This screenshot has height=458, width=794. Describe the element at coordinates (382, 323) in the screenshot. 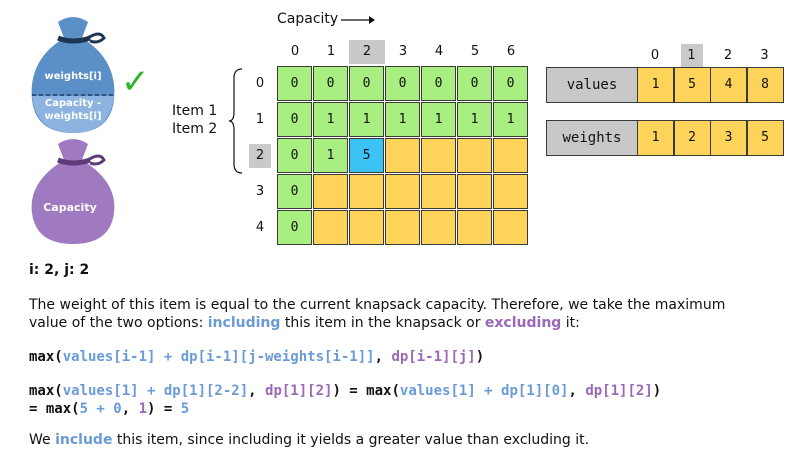

I see `text-span: this item in the knapsack or` at that location.